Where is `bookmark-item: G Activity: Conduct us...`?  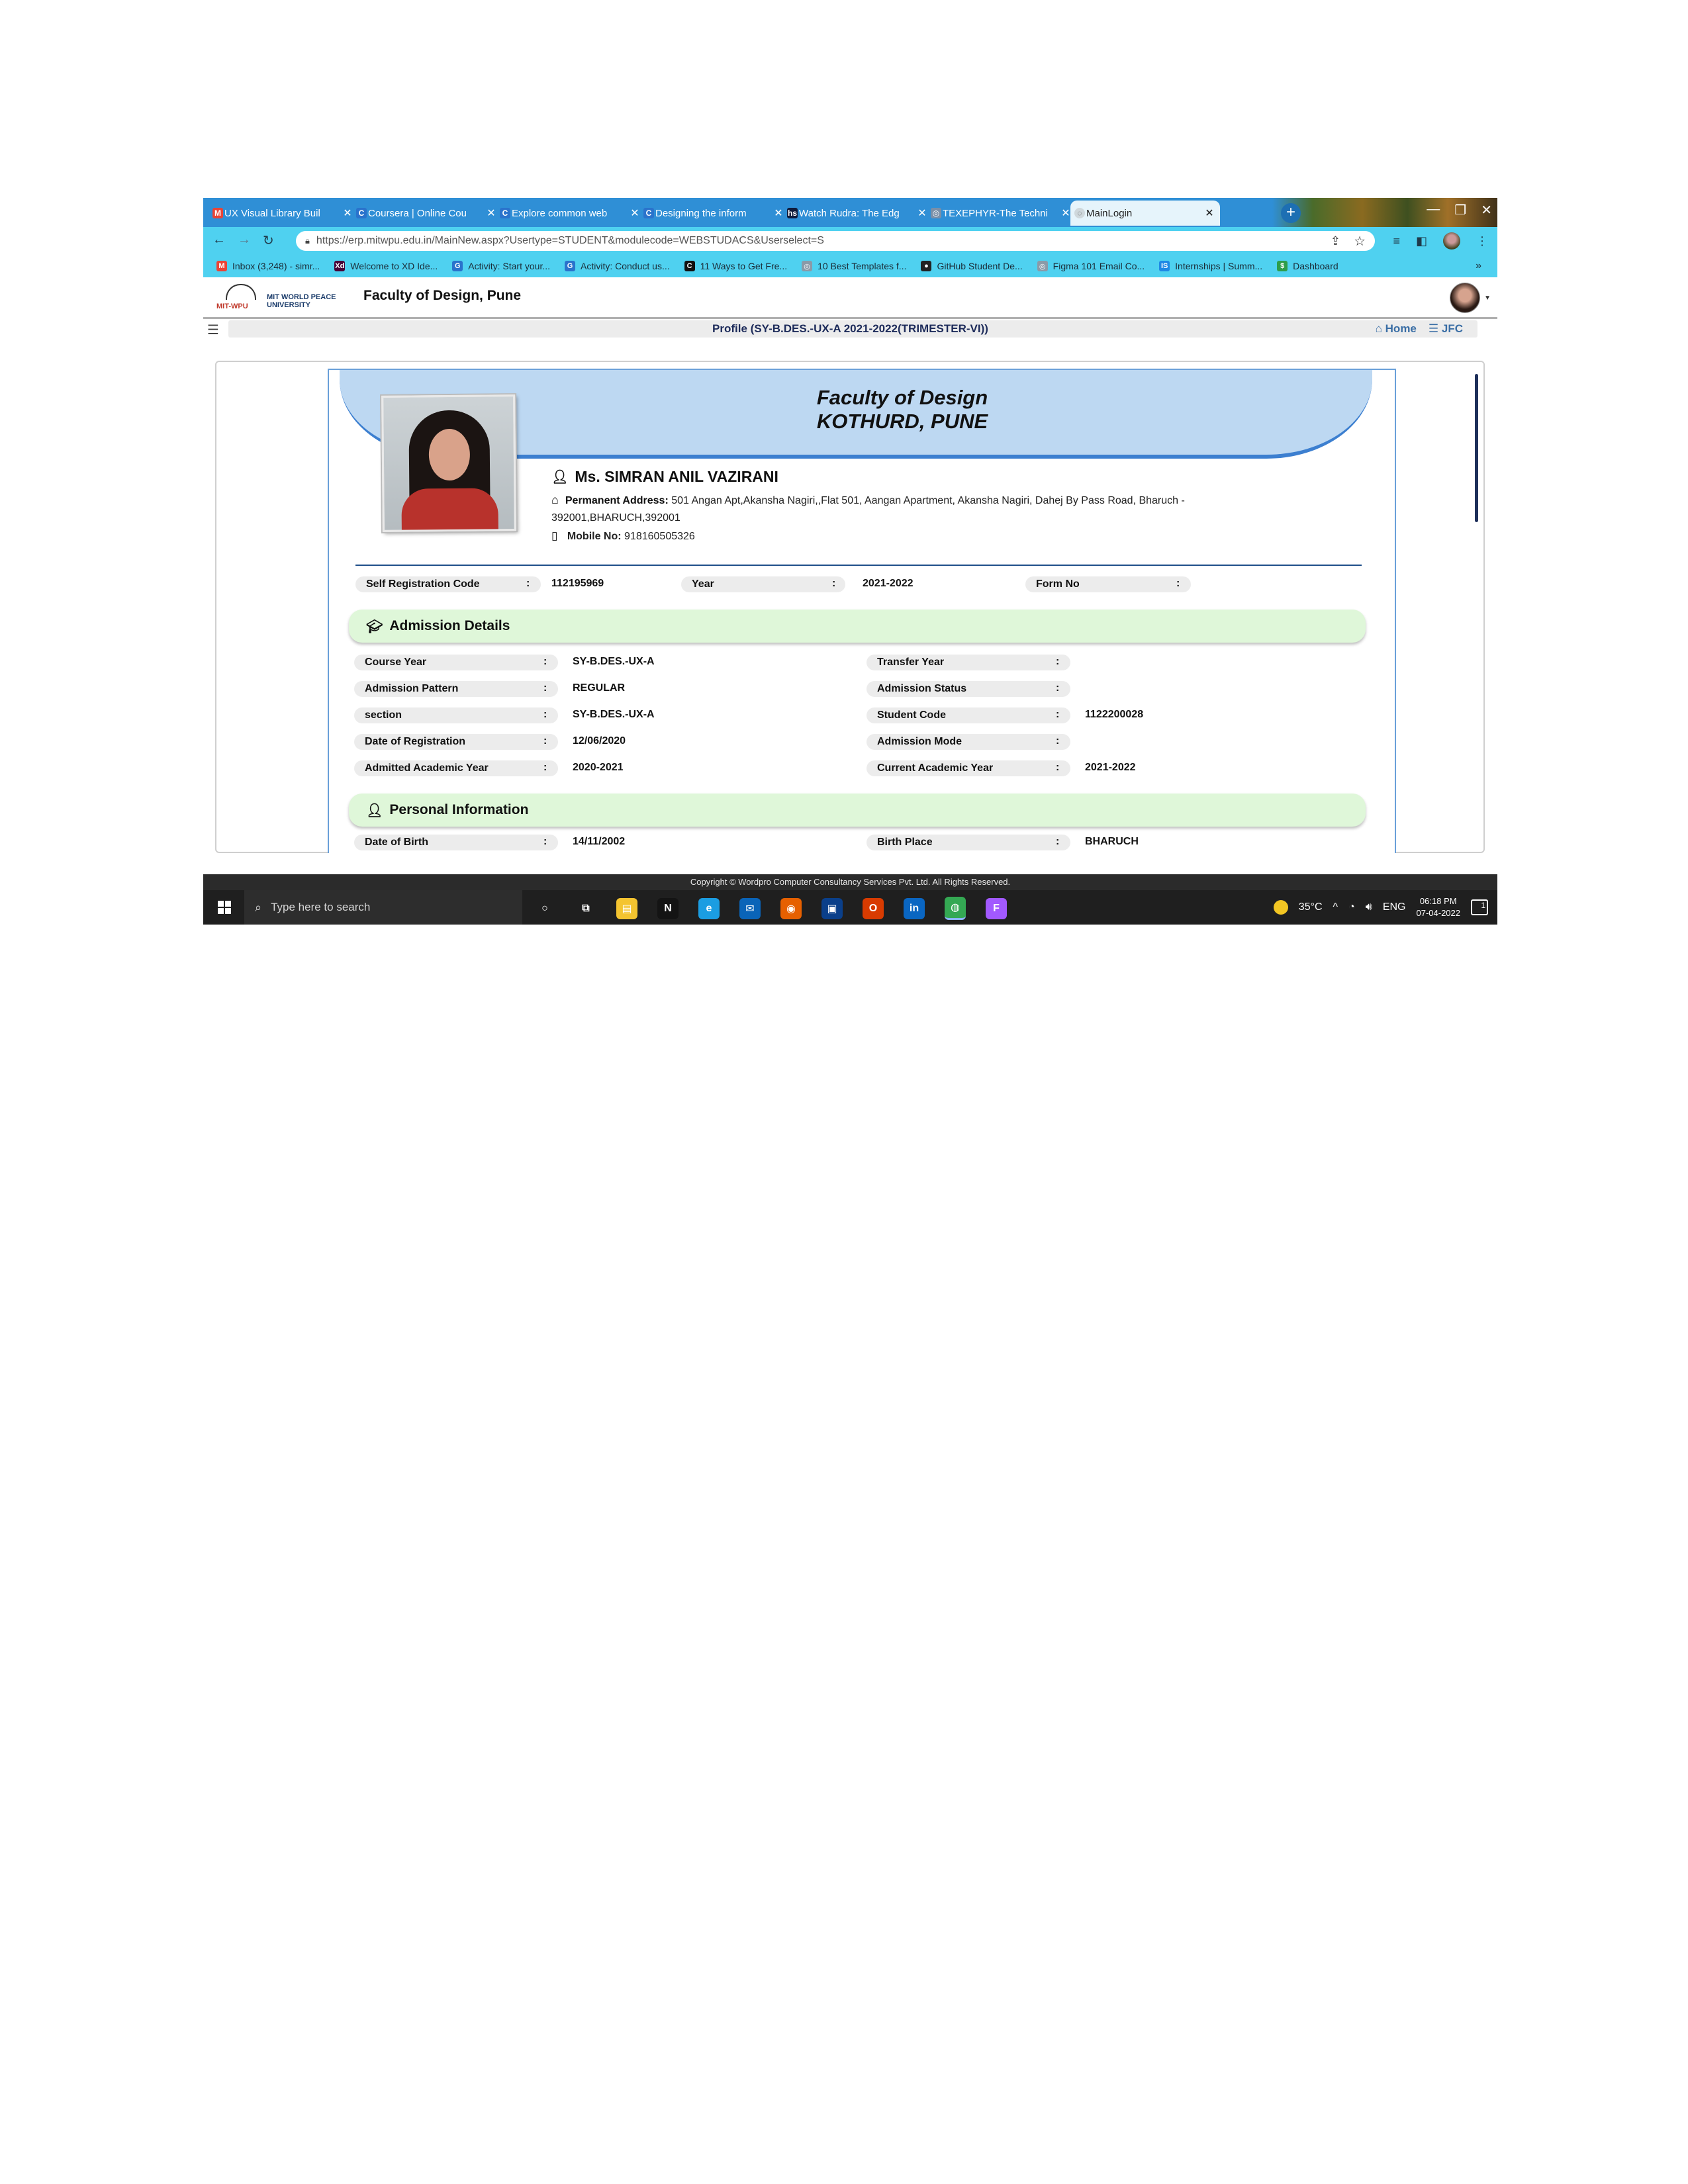
bookmark-item: G Activity: Conduct us... is located at coordinates (617, 266).